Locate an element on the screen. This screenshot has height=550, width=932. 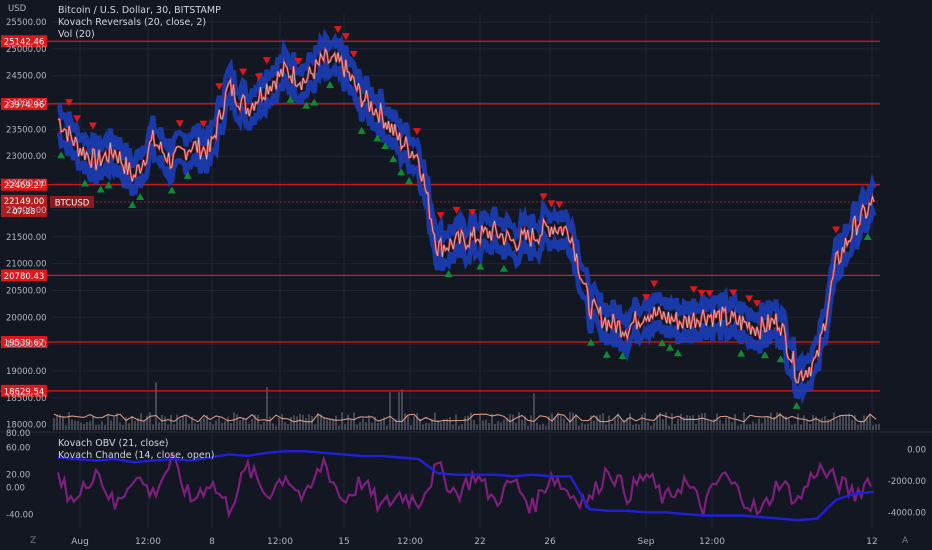
price-tick-label: 22000.00 is located at coordinates (26, 211).